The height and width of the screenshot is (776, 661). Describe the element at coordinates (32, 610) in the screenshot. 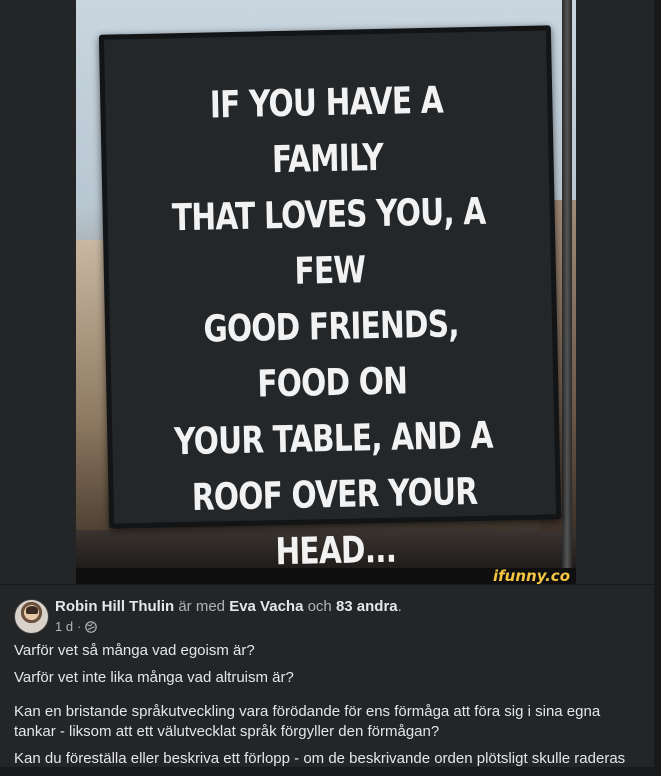

I see `avatar-hair` at that location.